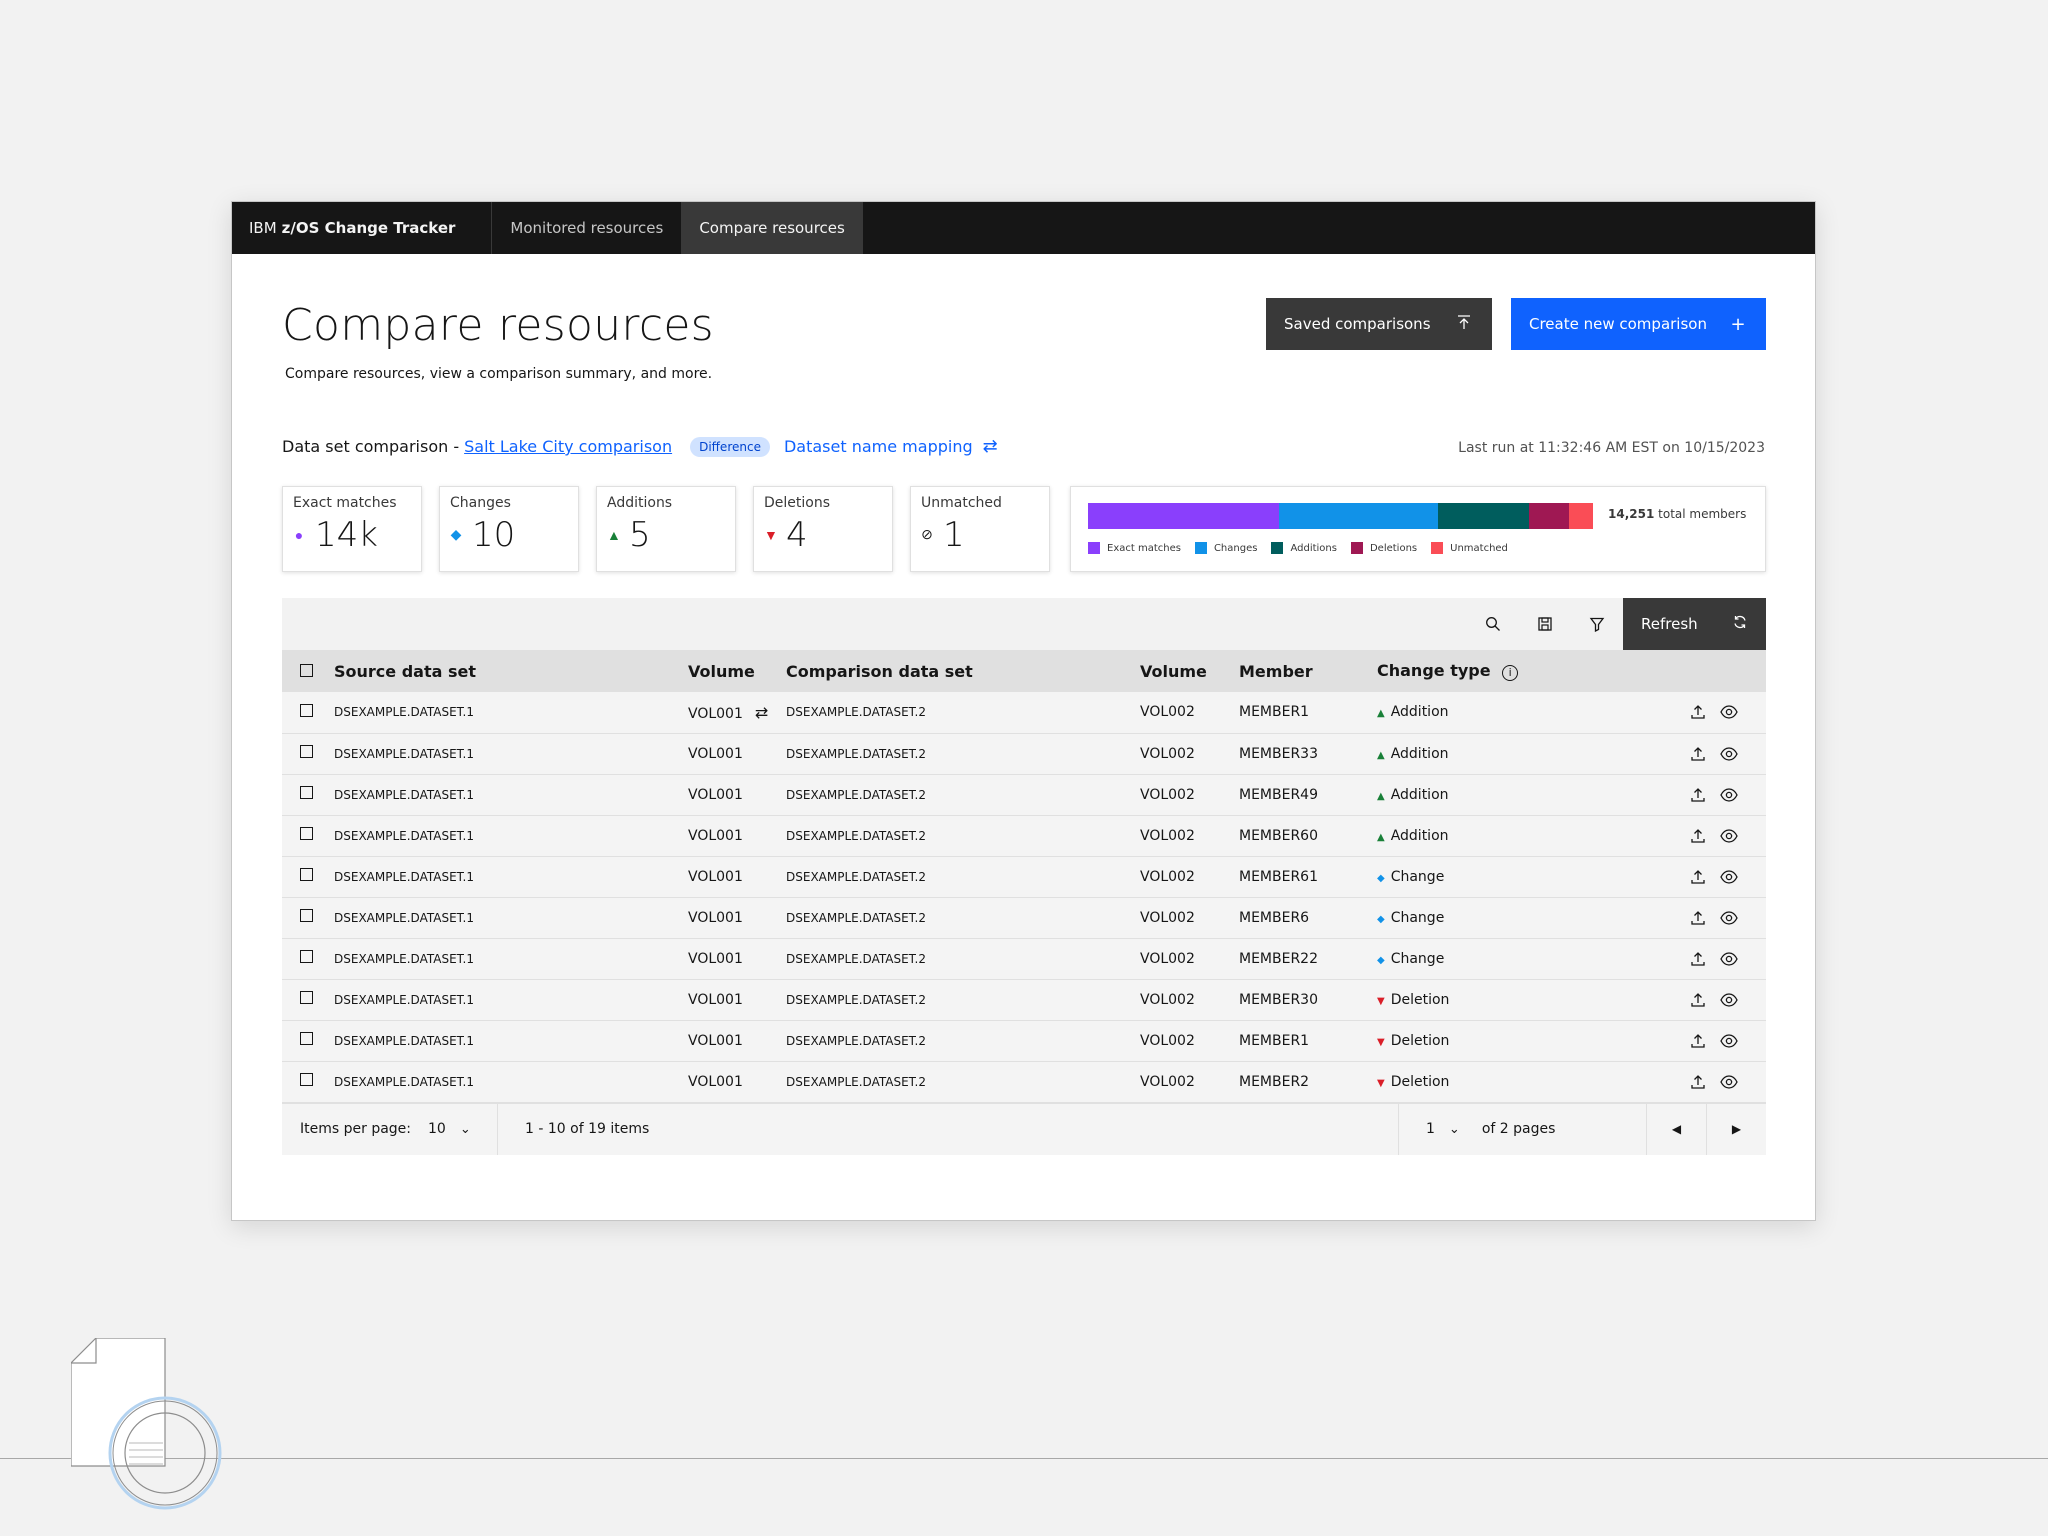  What do you see at coordinates (1358, 516) in the screenshot?
I see `bar-segment-changes` at bounding box center [1358, 516].